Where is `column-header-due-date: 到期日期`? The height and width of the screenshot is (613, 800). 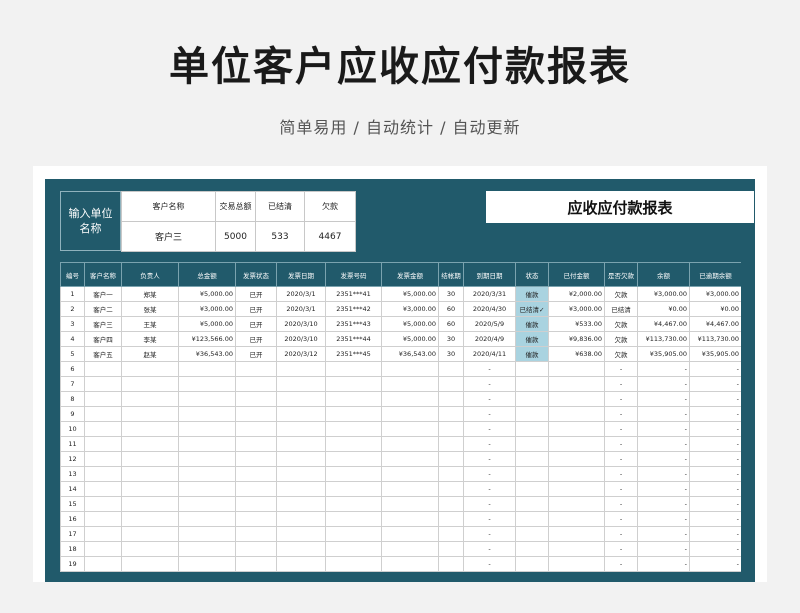
column-header-due-date: 到期日期 is located at coordinates (489, 274).